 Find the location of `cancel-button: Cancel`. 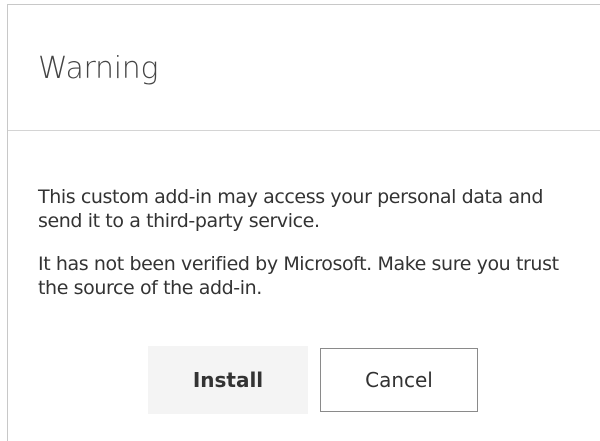

cancel-button: Cancel is located at coordinates (399, 380).